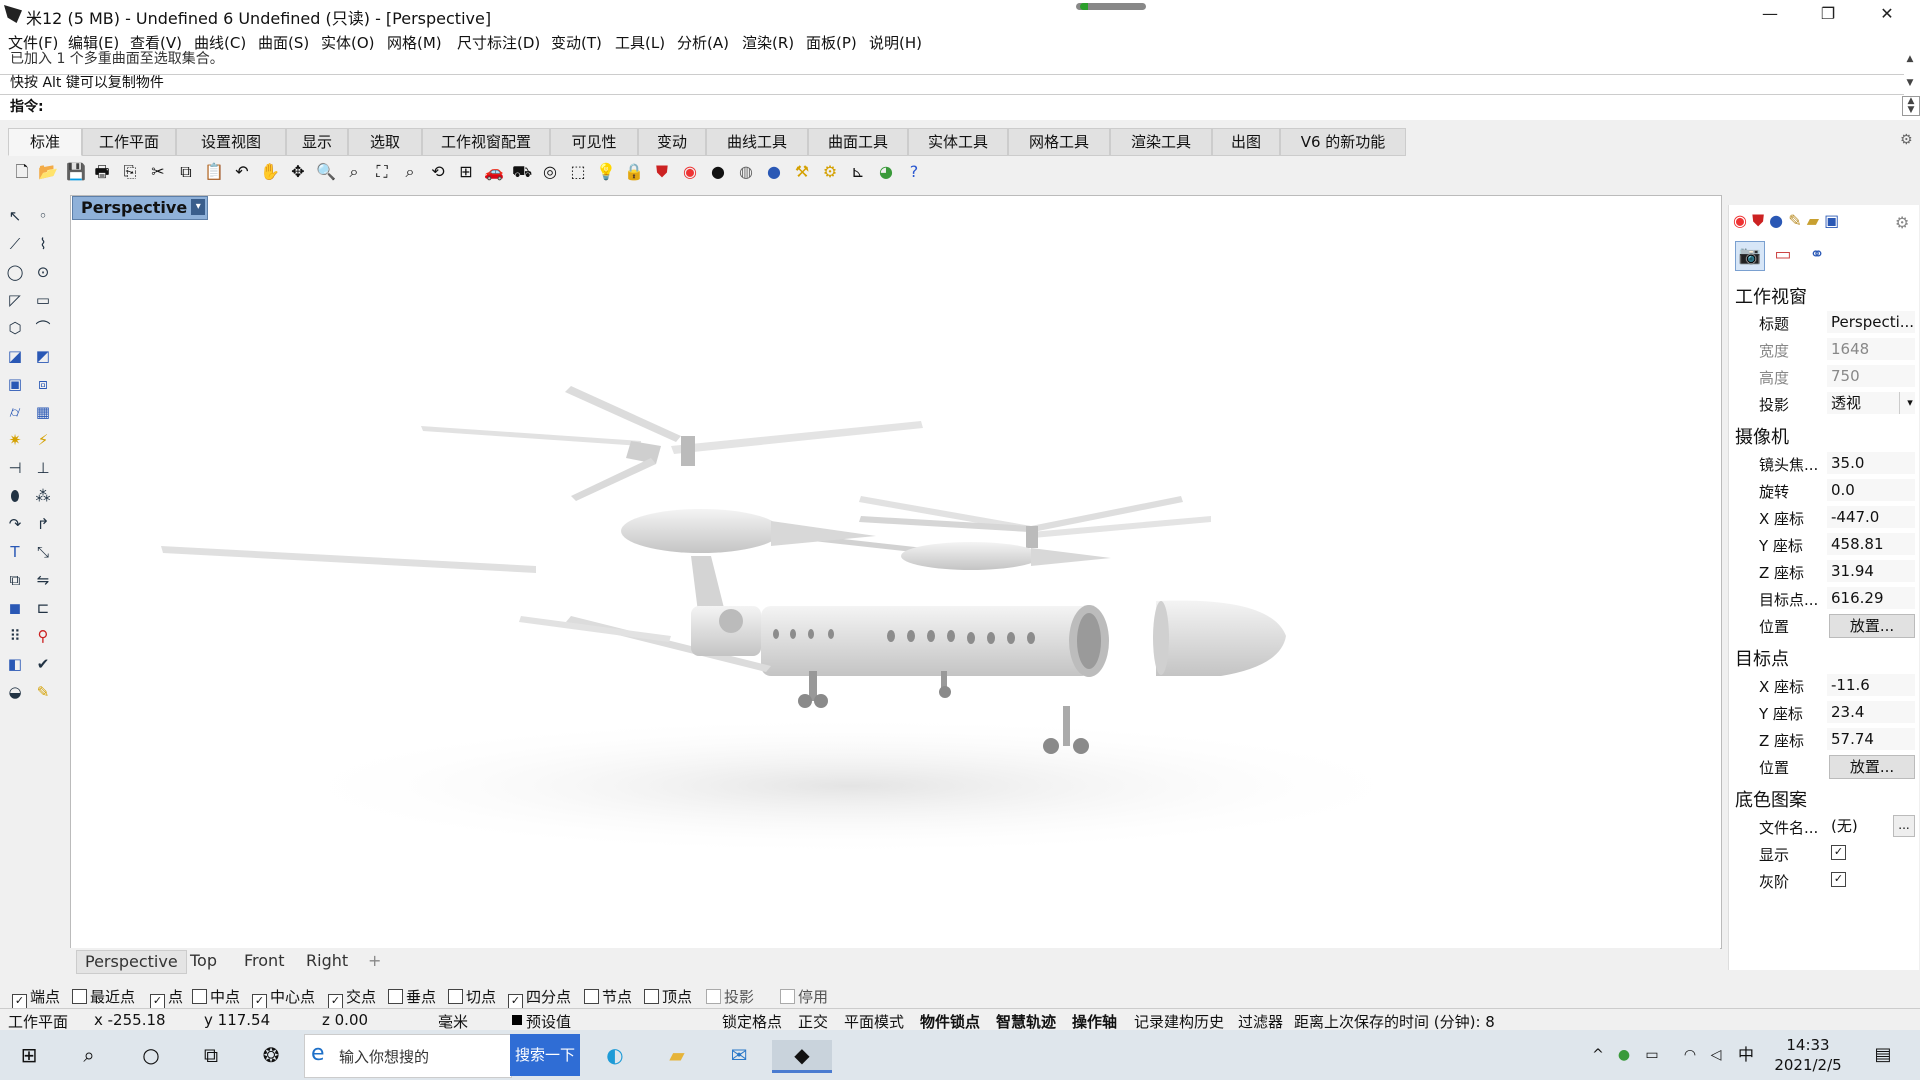 The image size is (1920, 1080). I want to click on zoom-window-icon: ⌕, so click(354, 172).